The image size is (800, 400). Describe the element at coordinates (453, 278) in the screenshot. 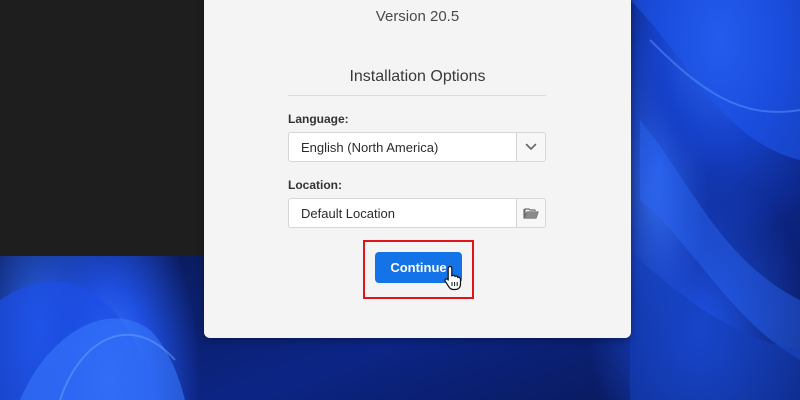

I see `hand-pointer-icon` at that location.